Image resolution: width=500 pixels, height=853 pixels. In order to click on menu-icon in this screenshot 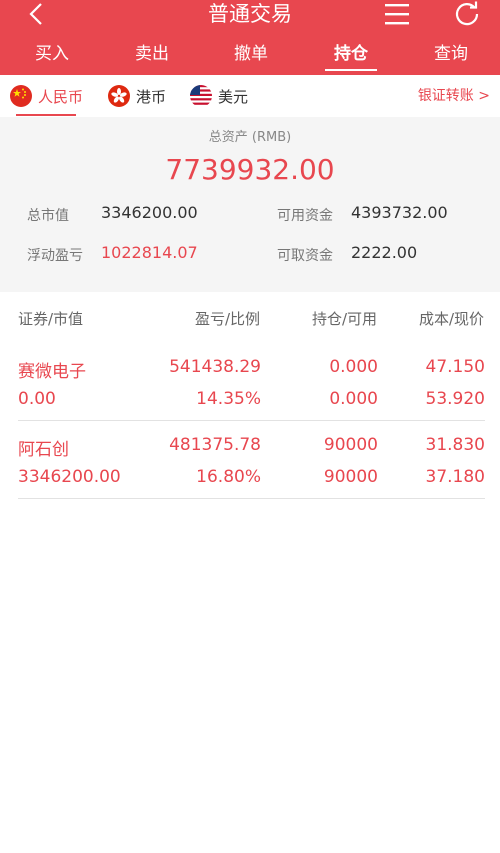, I will do `click(397, 14)`.